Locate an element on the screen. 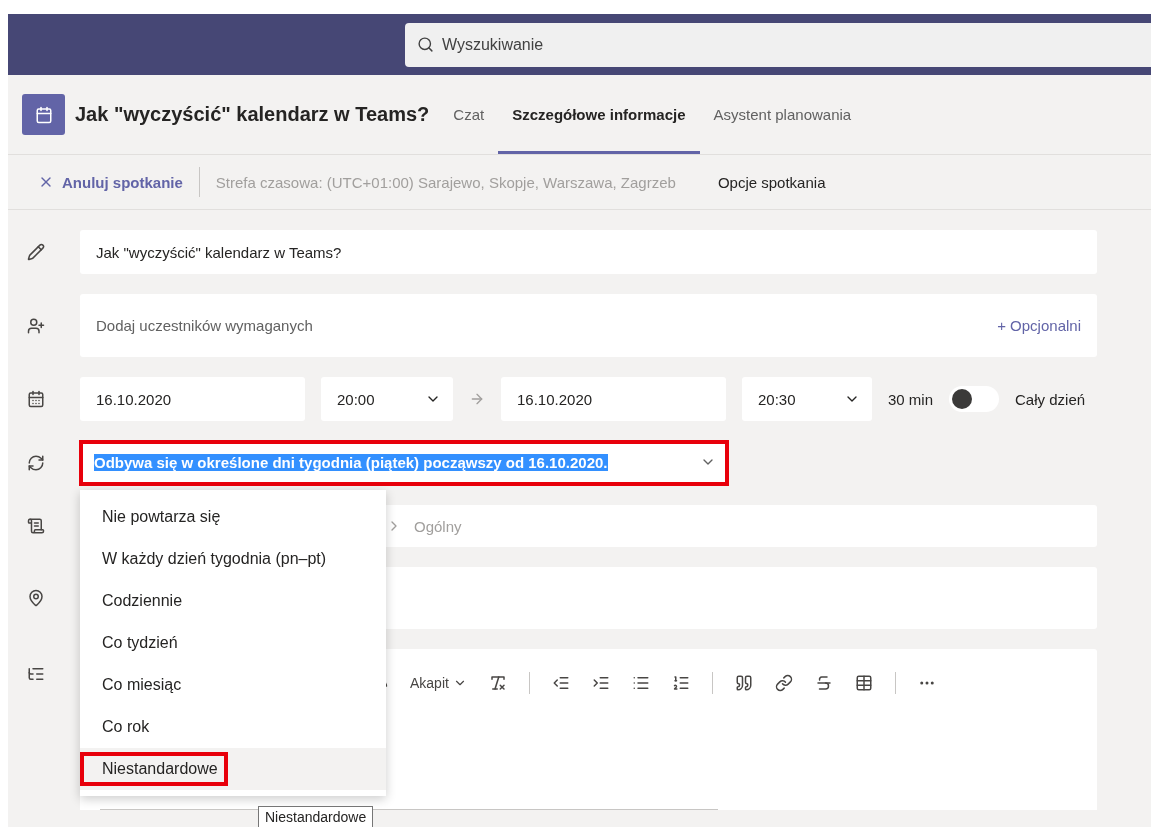 Image resolution: width=1151 pixels, height=827 pixels. outdent-icon is located at coordinates (560, 683).